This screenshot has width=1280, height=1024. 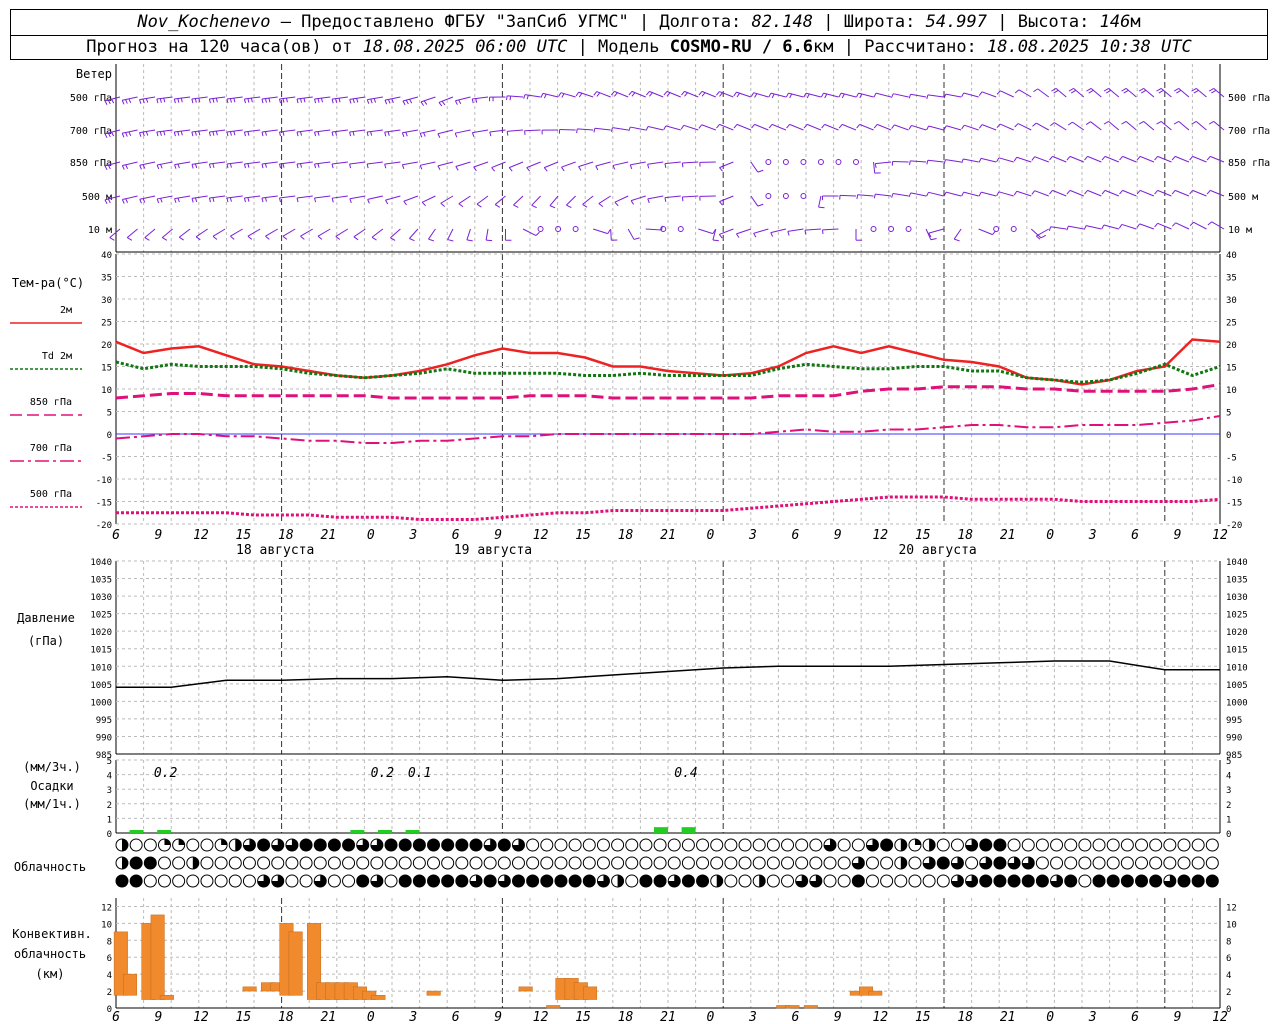 What do you see at coordinates (101, 598) in the screenshot?
I see `pressure-ytick: 1030` at bounding box center [101, 598].